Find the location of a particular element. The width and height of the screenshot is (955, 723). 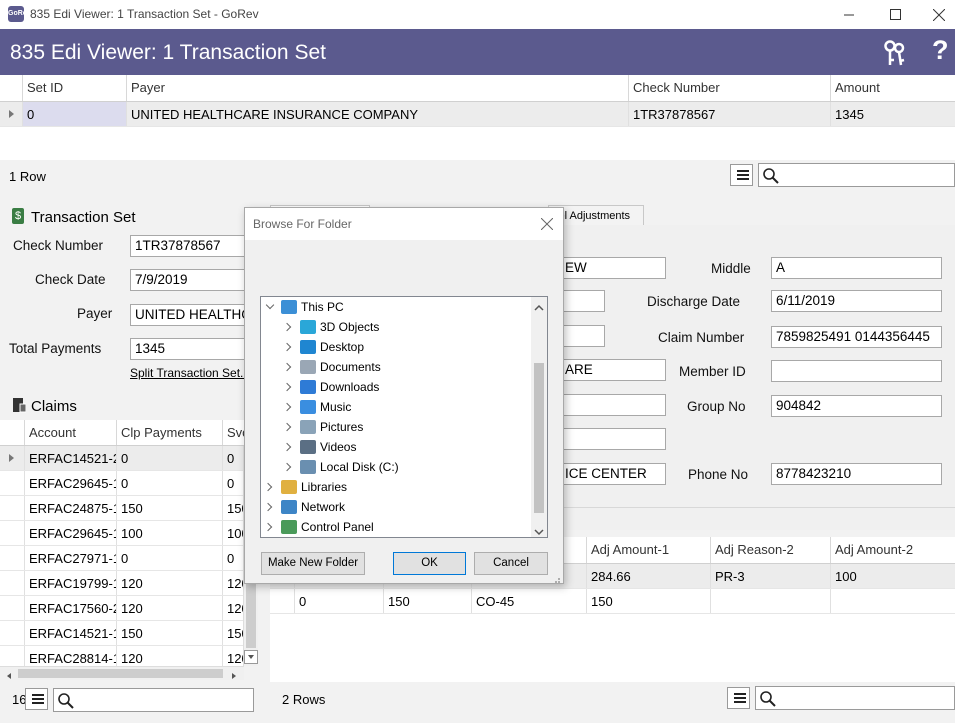

col-adj-reason-2: Adj Reason-2 is located at coordinates (770, 550).